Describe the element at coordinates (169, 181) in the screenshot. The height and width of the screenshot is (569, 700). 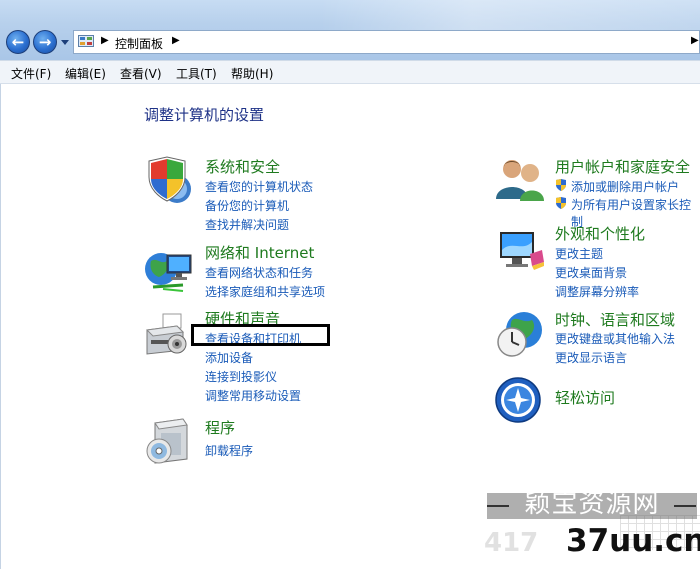
I see `shield-icon` at that location.